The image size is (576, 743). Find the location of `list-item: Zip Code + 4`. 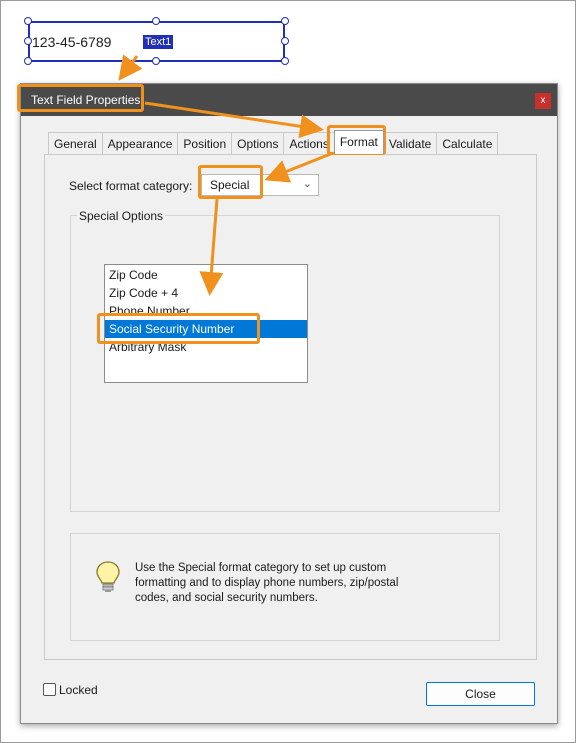

list-item: Zip Code + 4 is located at coordinates (206, 293).